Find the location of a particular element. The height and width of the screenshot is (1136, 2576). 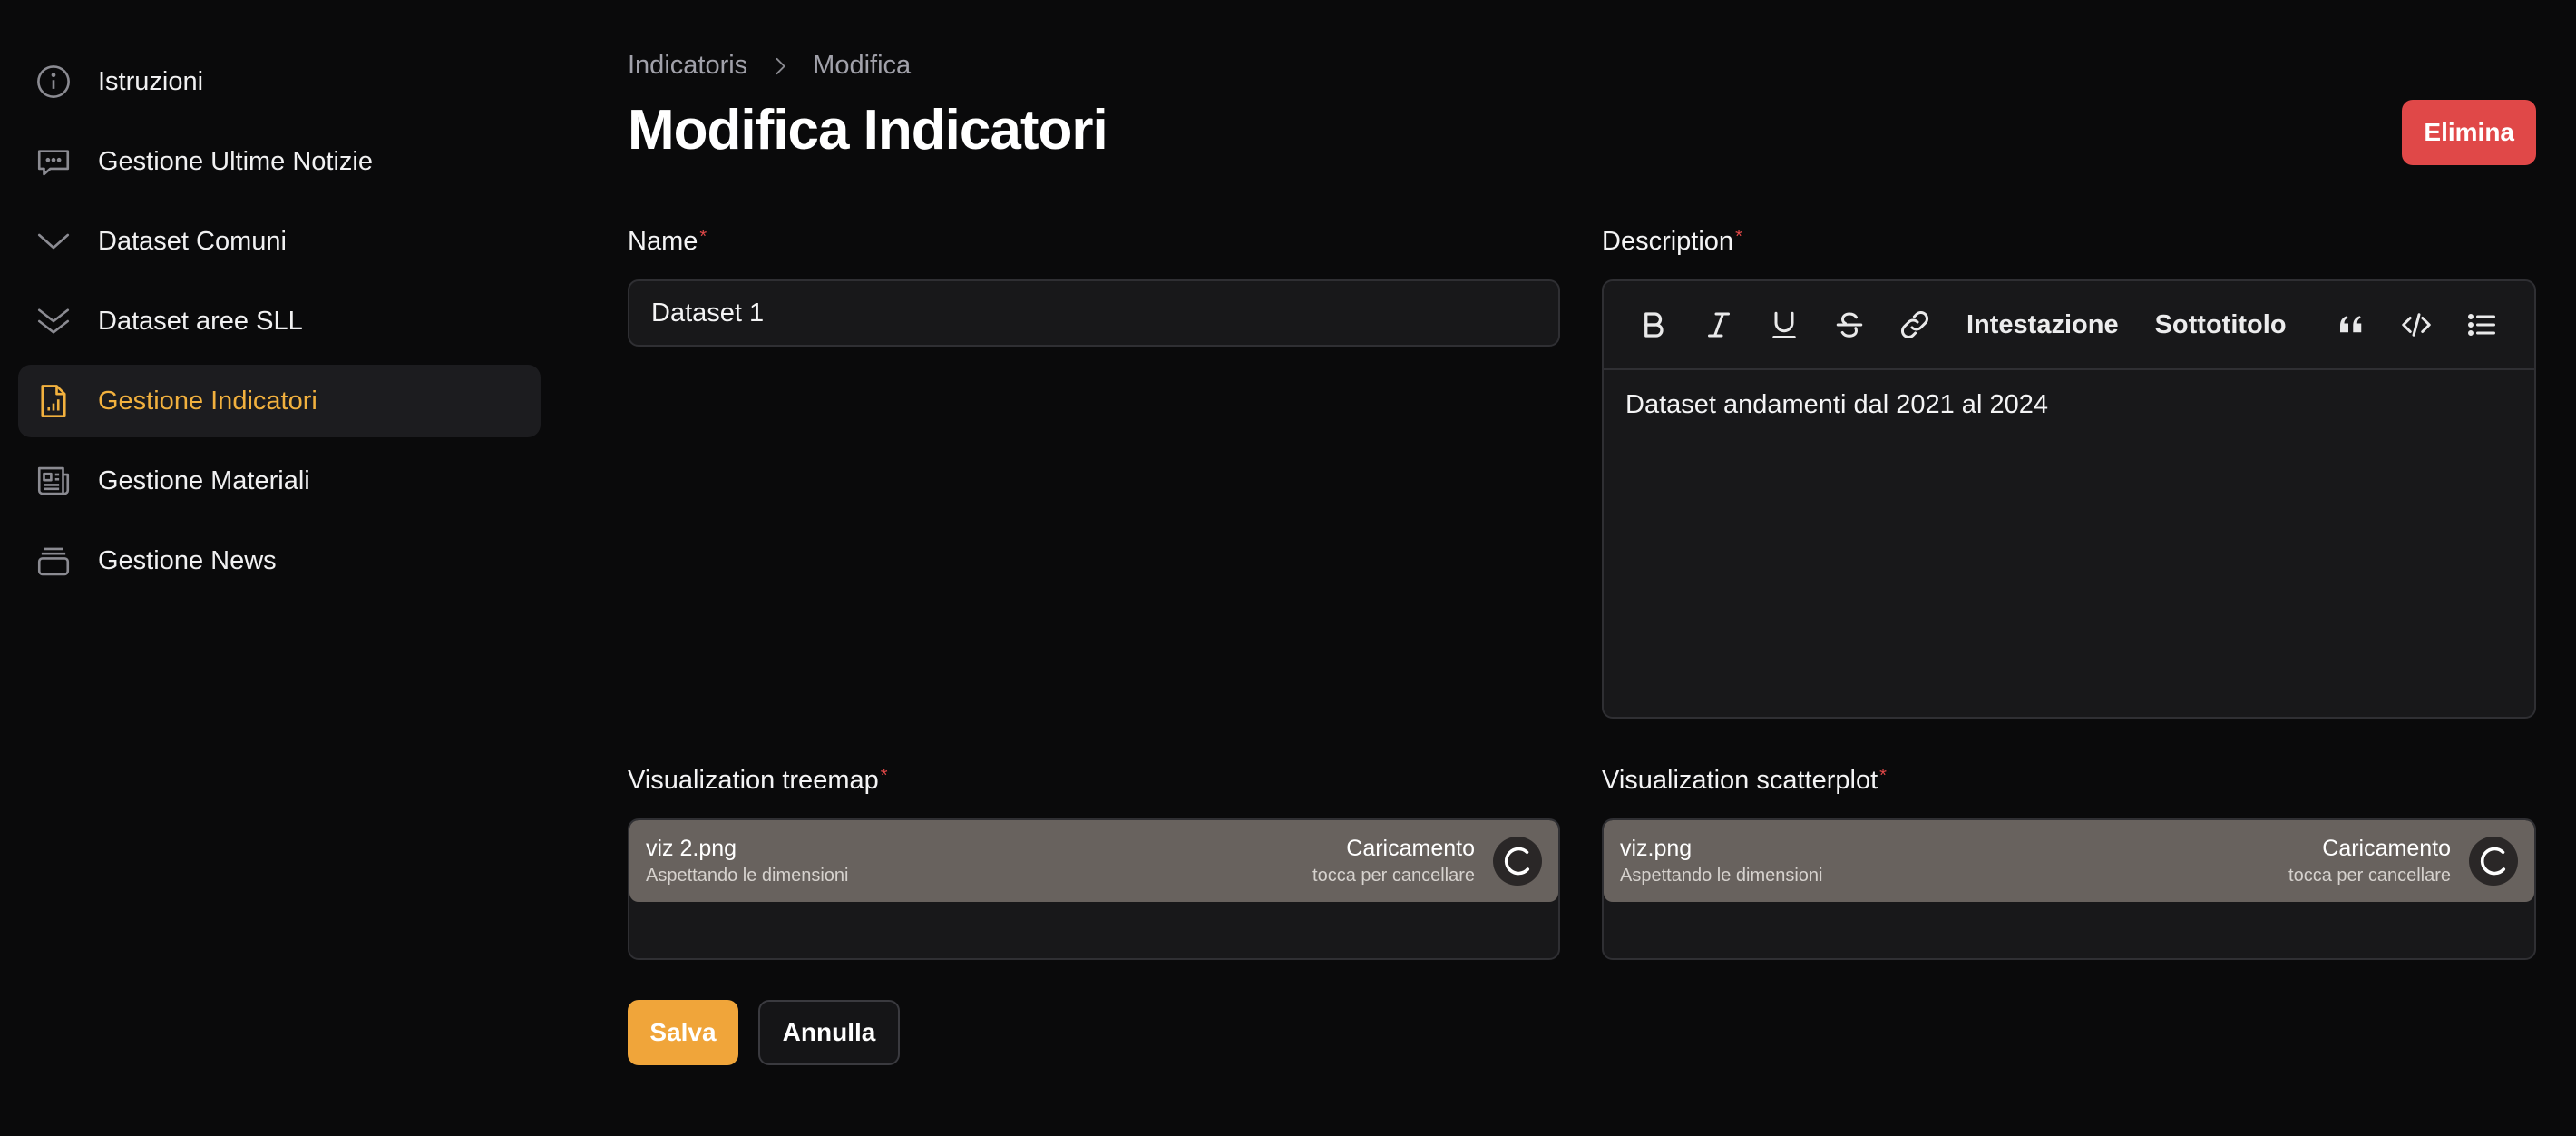

name-label: Name * is located at coordinates (667, 242).